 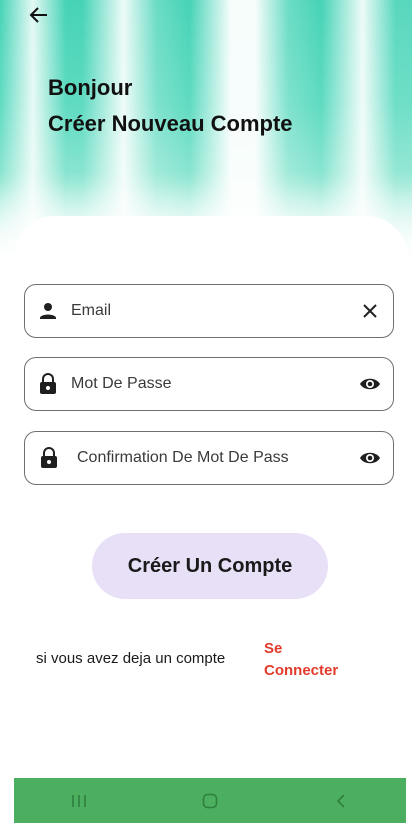 I want to click on create-account-button: Créer Un Compte, so click(x=210, y=566).